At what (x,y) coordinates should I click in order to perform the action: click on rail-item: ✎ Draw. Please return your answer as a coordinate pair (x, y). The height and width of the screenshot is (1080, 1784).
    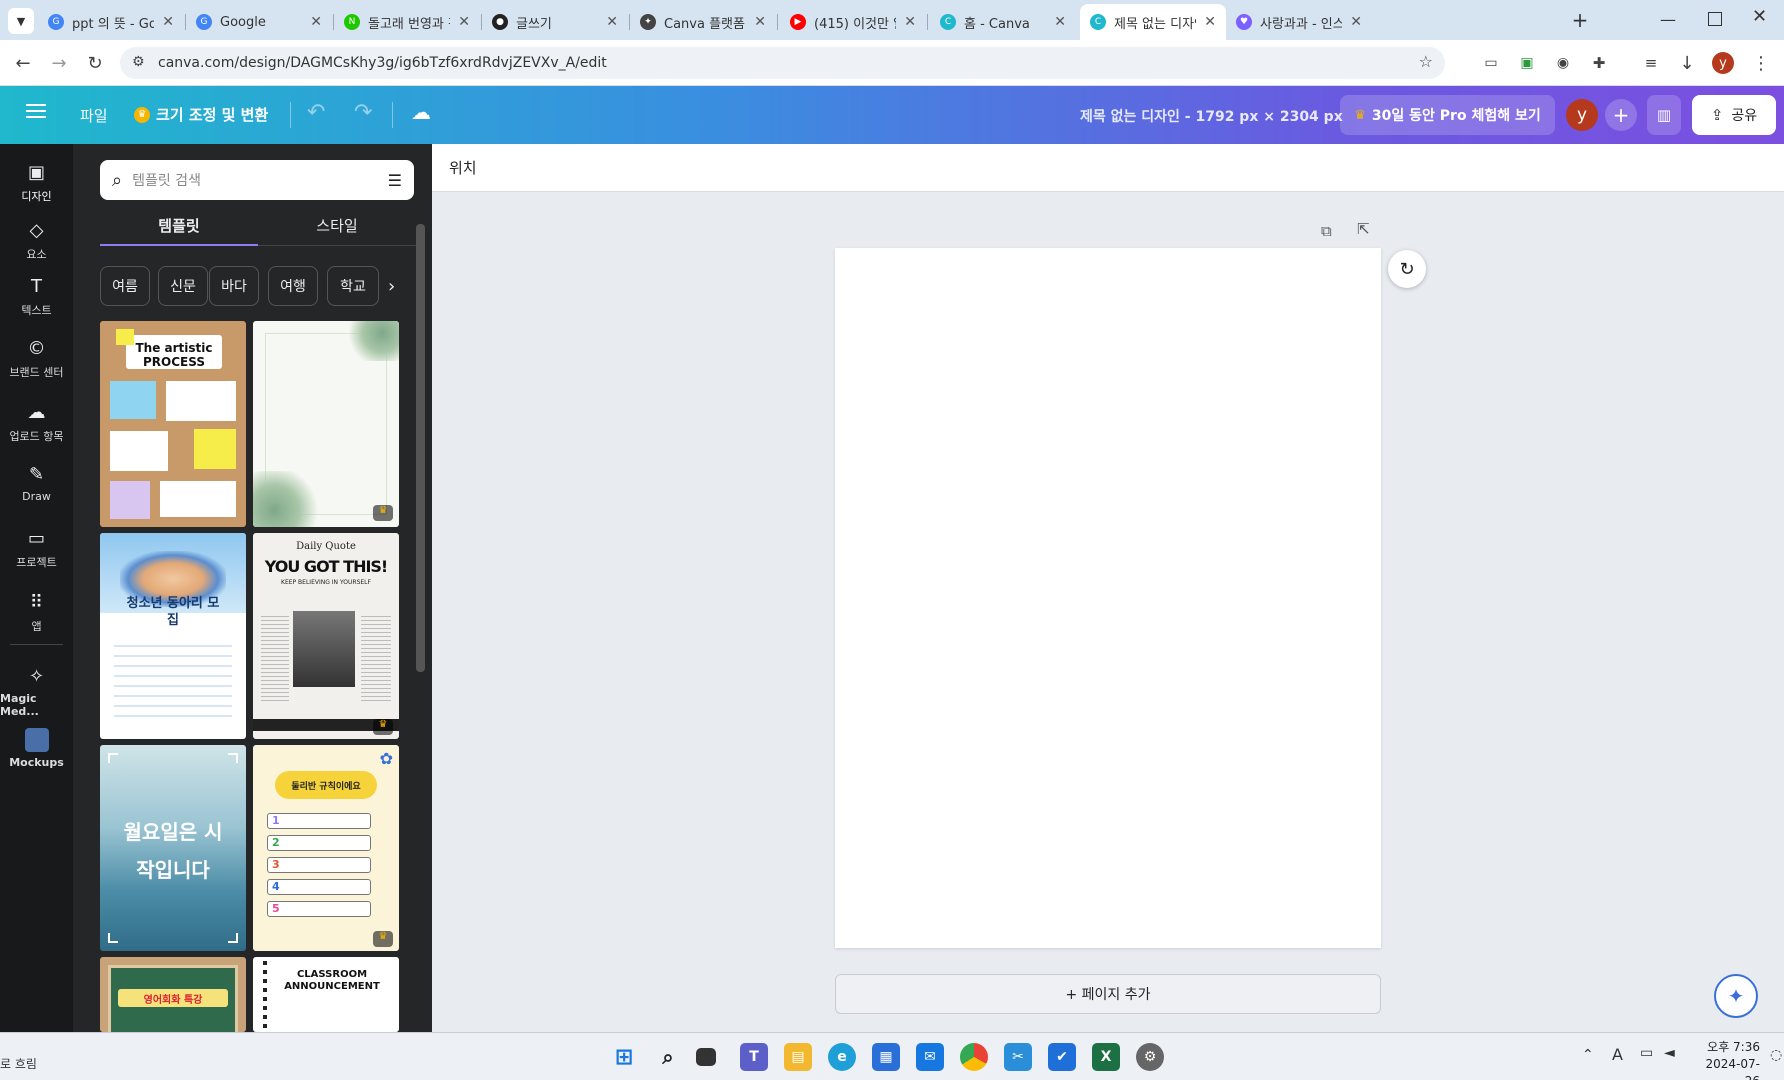
    Looking at the image, I should click on (36, 483).